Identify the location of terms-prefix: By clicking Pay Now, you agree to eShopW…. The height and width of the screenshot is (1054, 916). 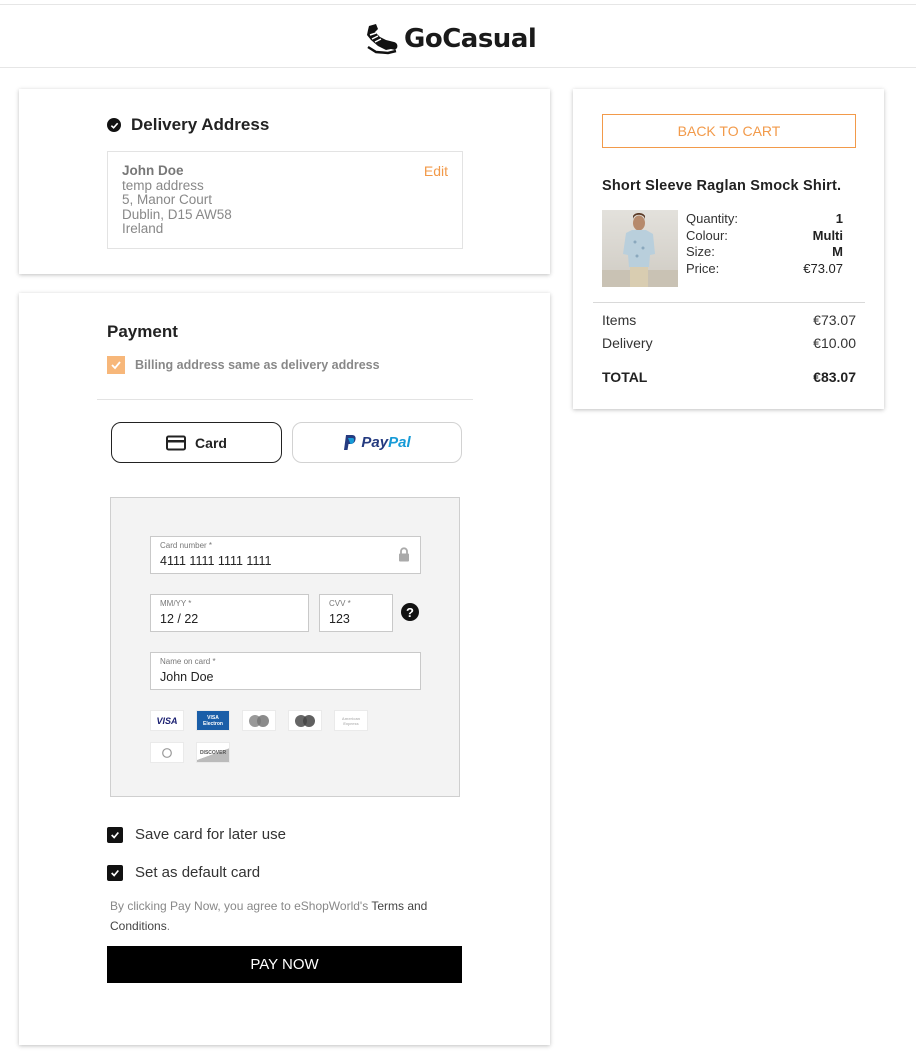
(239, 906).